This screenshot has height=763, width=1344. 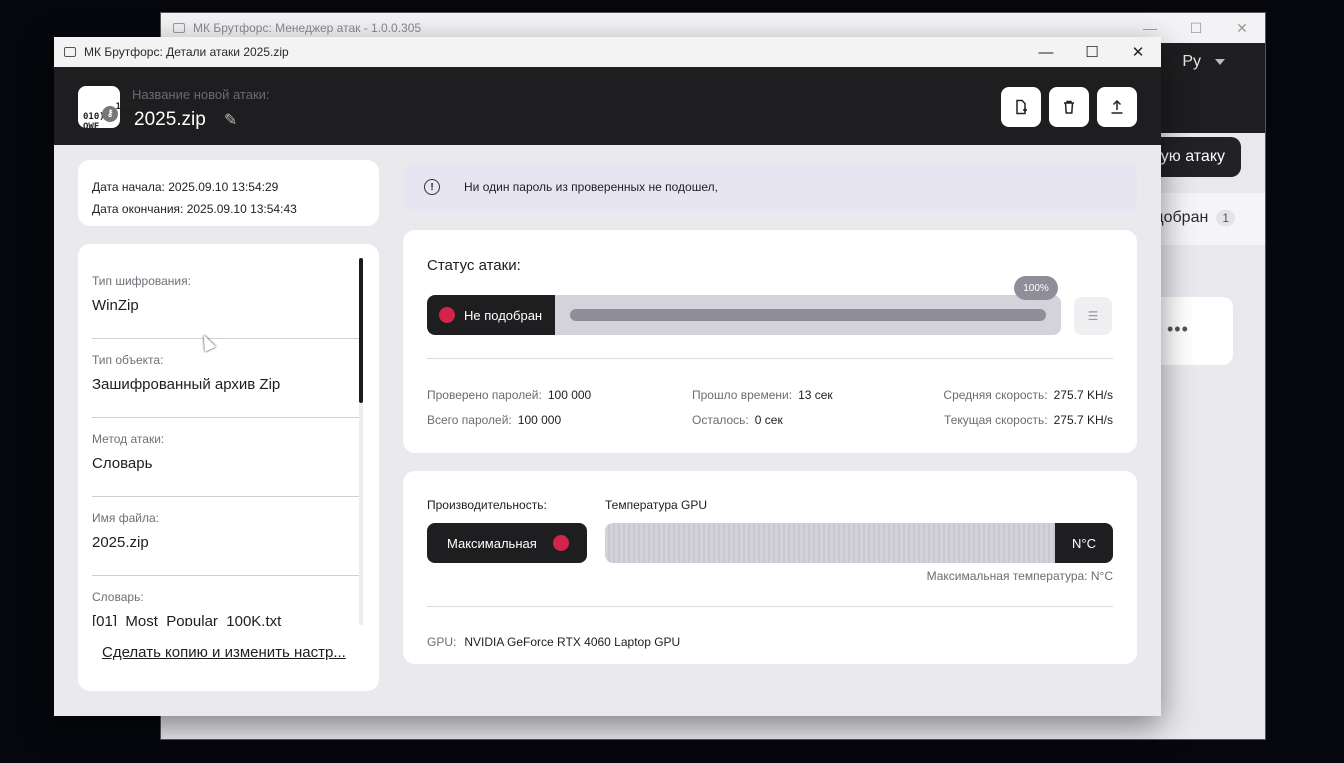 What do you see at coordinates (1083, 395) in the screenshot?
I see `avg-speed-value: 275.7 KH/s` at bounding box center [1083, 395].